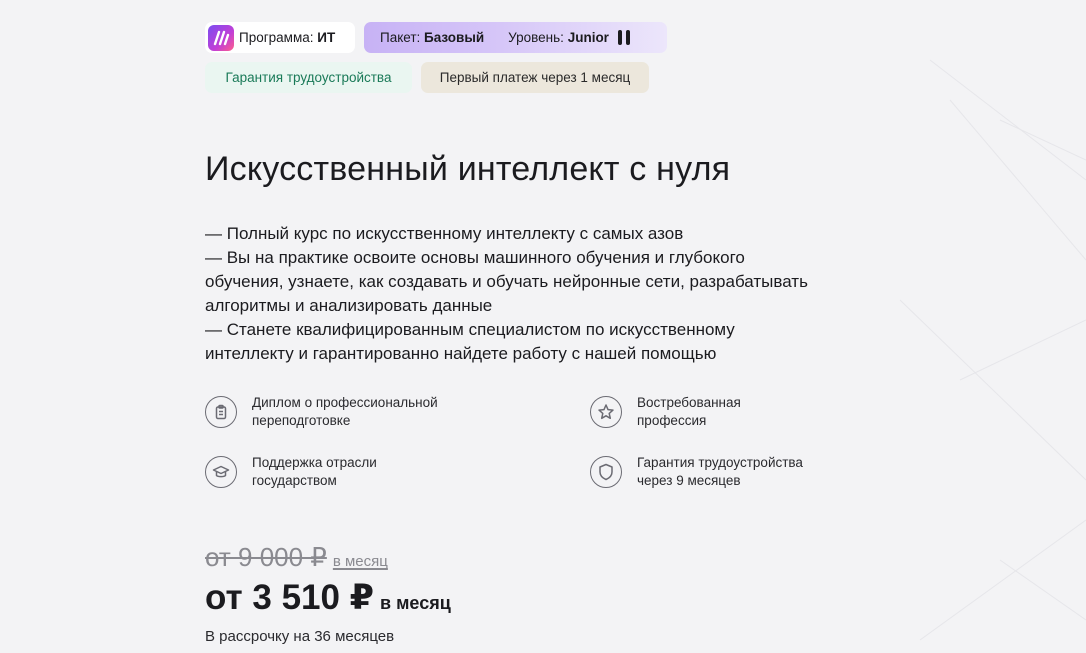 The image size is (1086, 653). I want to click on page-title: Искусственный интеллект с нуля, so click(468, 169).